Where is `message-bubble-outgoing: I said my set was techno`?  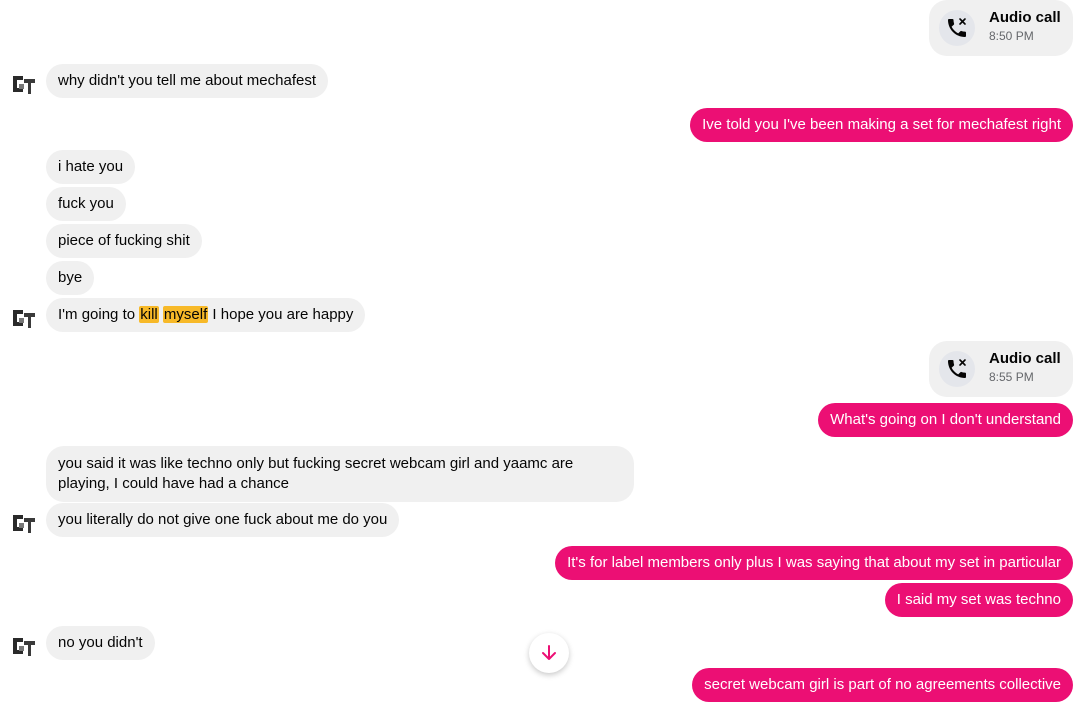 message-bubble-outgoing: I said my set was techno is located at coordinates (978, 600).